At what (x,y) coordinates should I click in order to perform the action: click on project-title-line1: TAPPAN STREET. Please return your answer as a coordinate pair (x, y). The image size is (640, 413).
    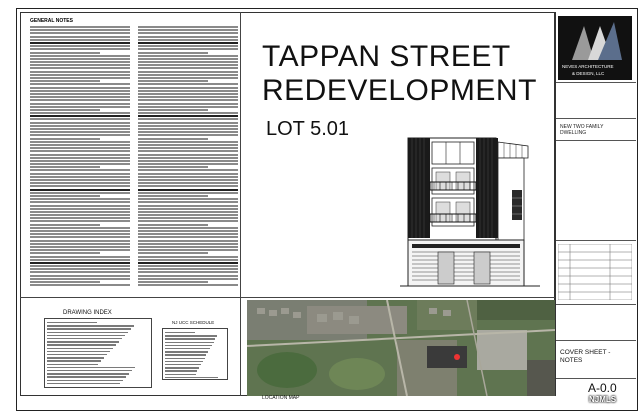
    Looking at the image, I should click on (386, 56).